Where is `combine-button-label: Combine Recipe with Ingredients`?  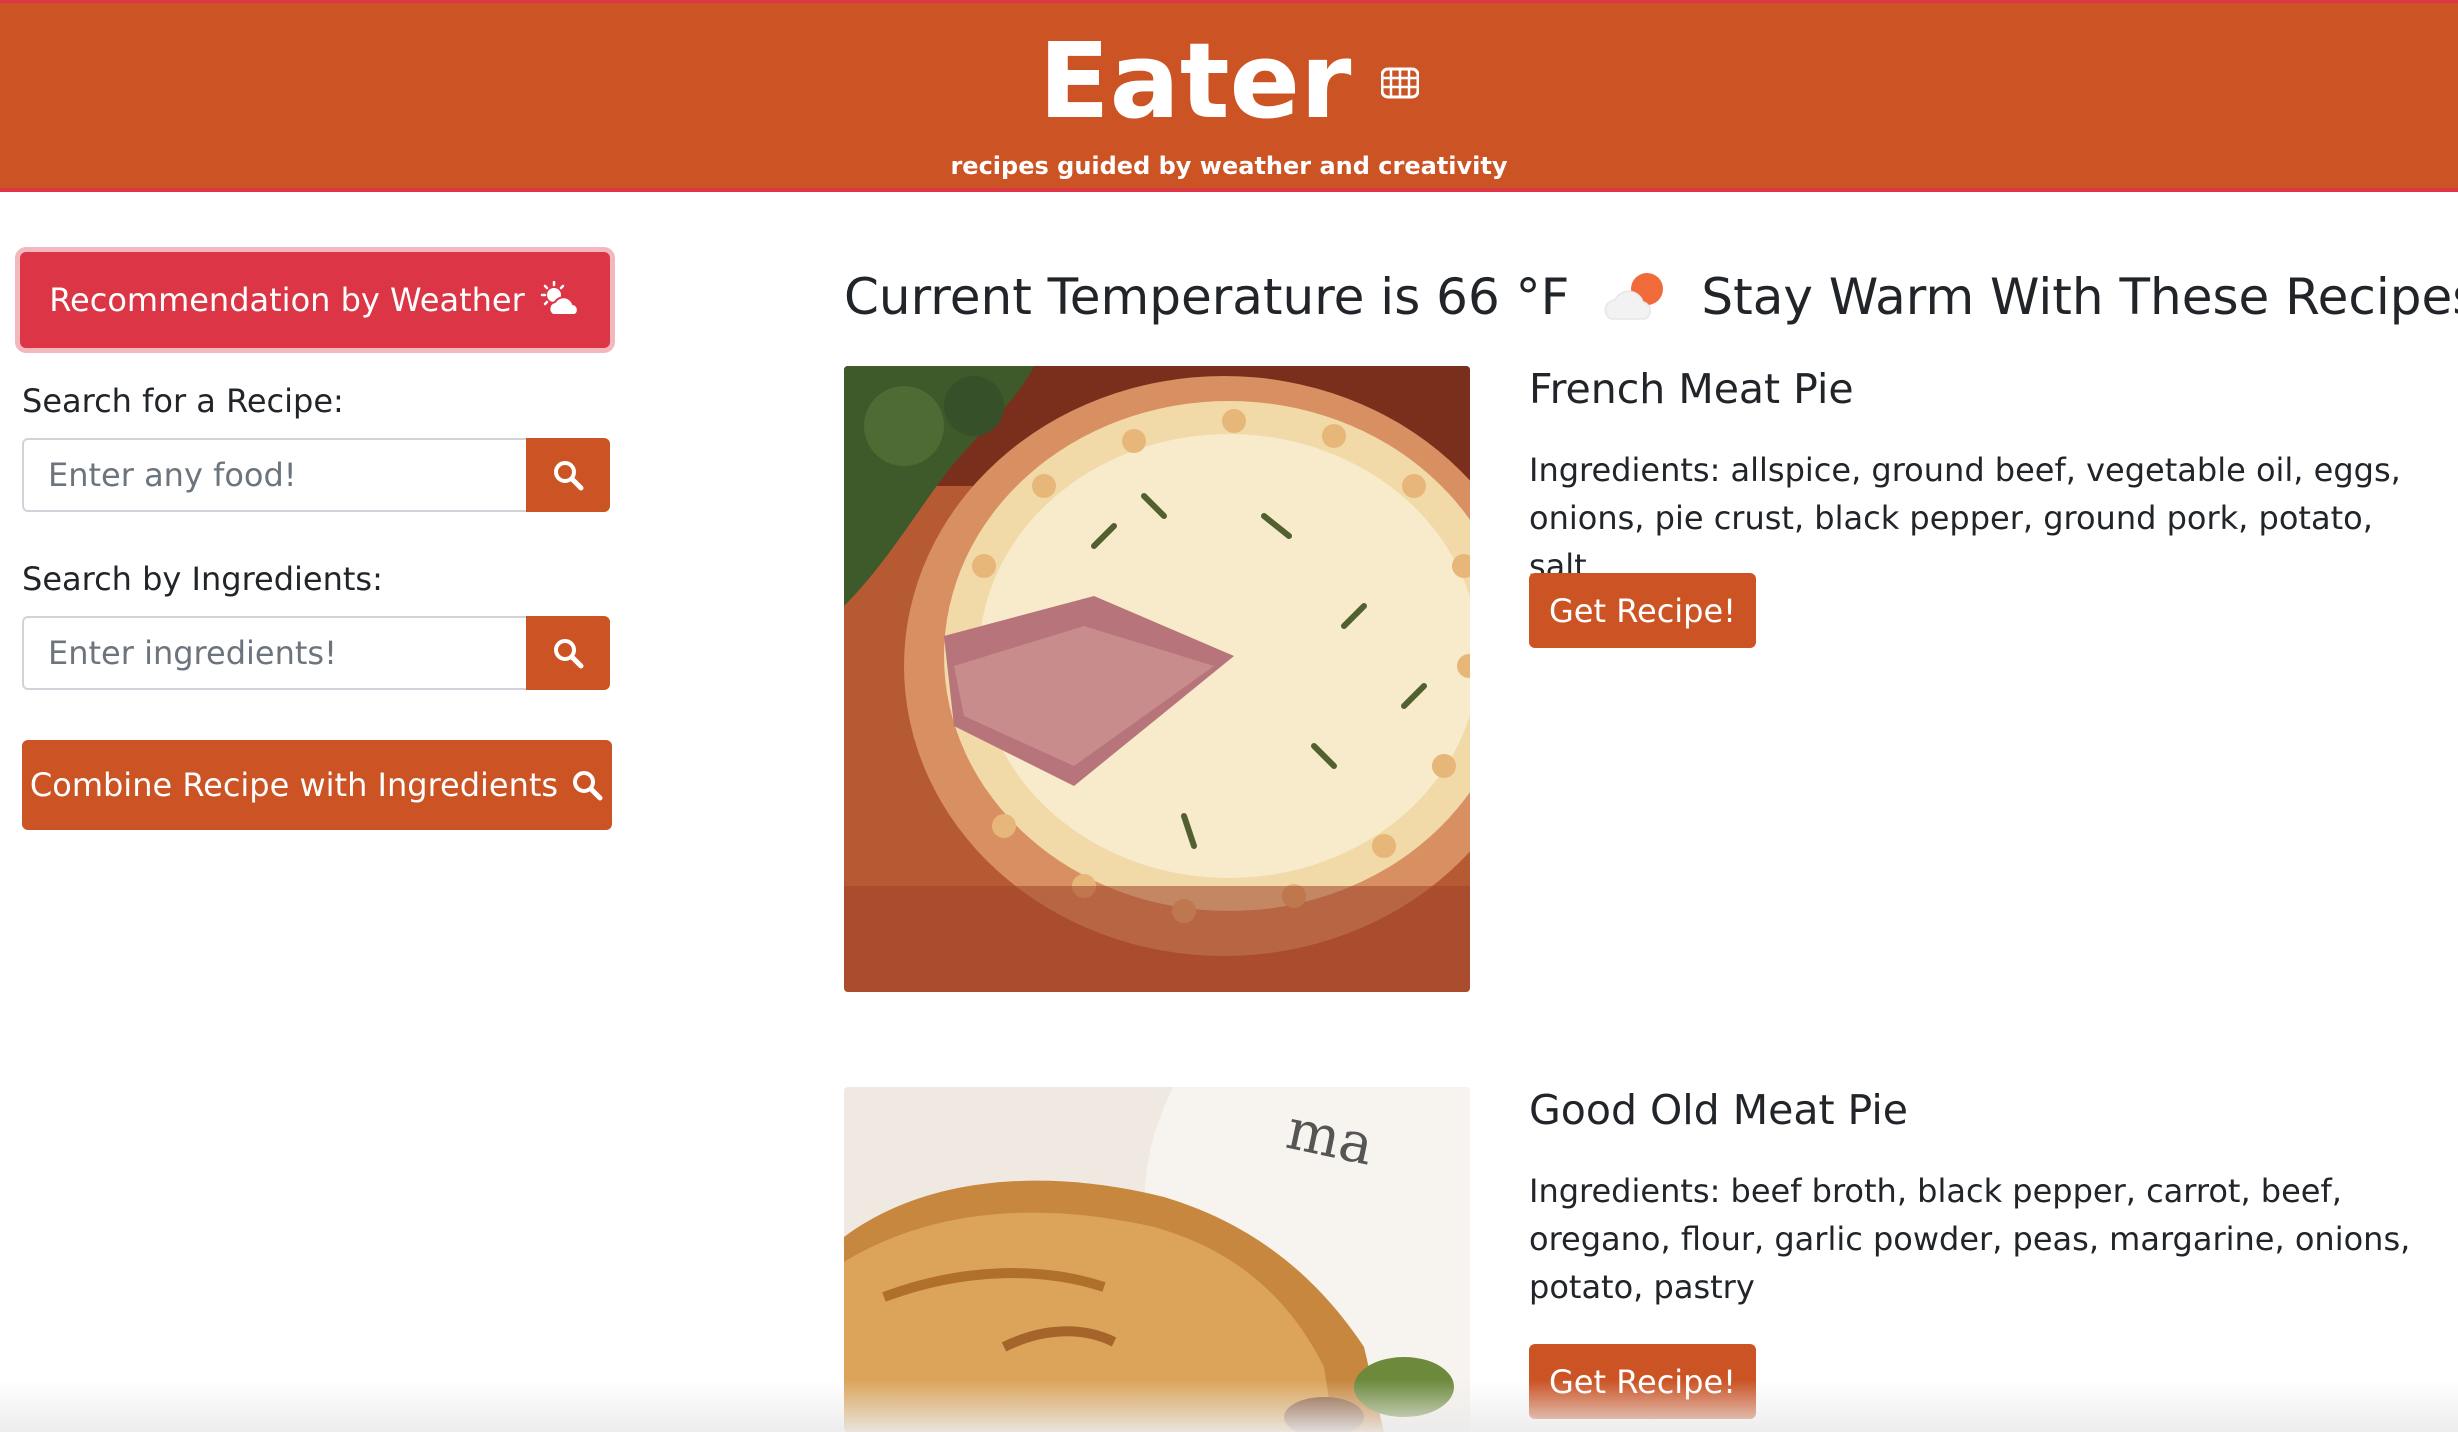 combine-button-label: Combine Recipe with Ingredients is located at coordinates (294, 785).